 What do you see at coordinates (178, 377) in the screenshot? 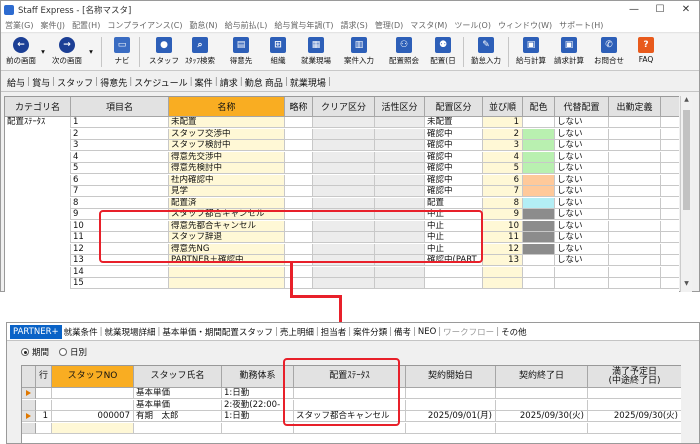
I see `header-staff-name: スタッフ氏名` at bounding box center [178, 377].